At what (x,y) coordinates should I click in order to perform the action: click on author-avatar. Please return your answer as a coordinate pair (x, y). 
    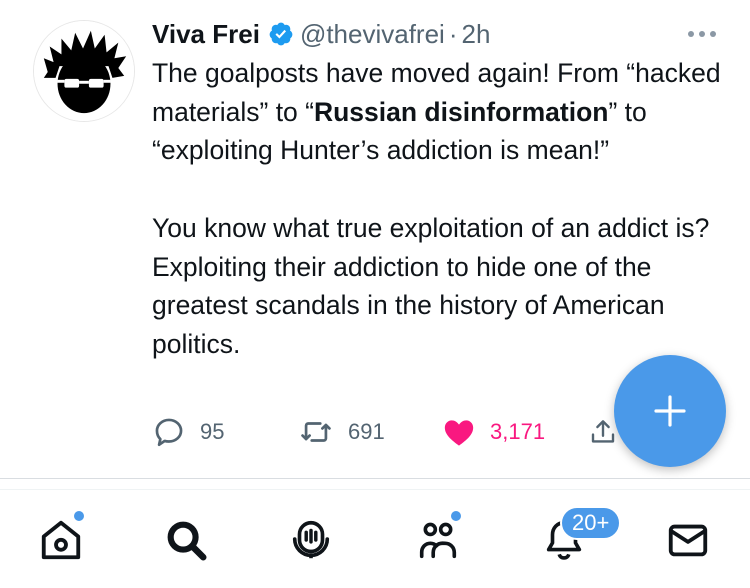
    Looking at the image, I should click on (84, 71).